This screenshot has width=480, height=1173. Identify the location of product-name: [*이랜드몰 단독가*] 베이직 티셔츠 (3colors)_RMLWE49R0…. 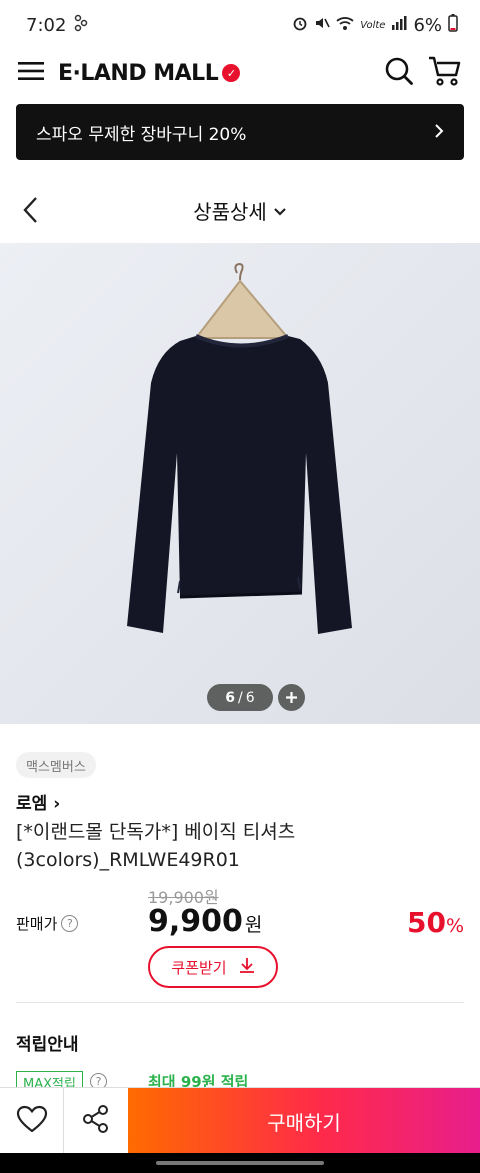
(236, 846).